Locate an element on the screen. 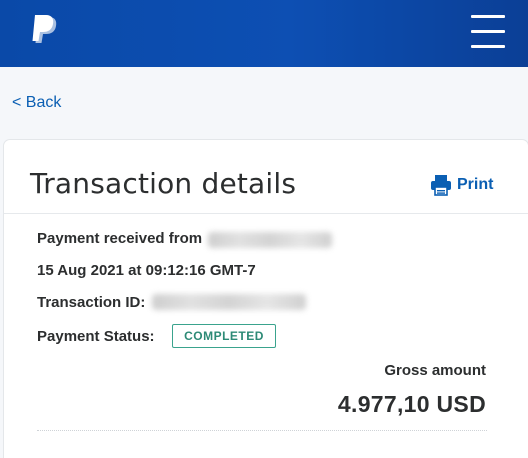 The image size is (528, 458). gross-amount-label: Gross amount is located at coordinates (435, 370).